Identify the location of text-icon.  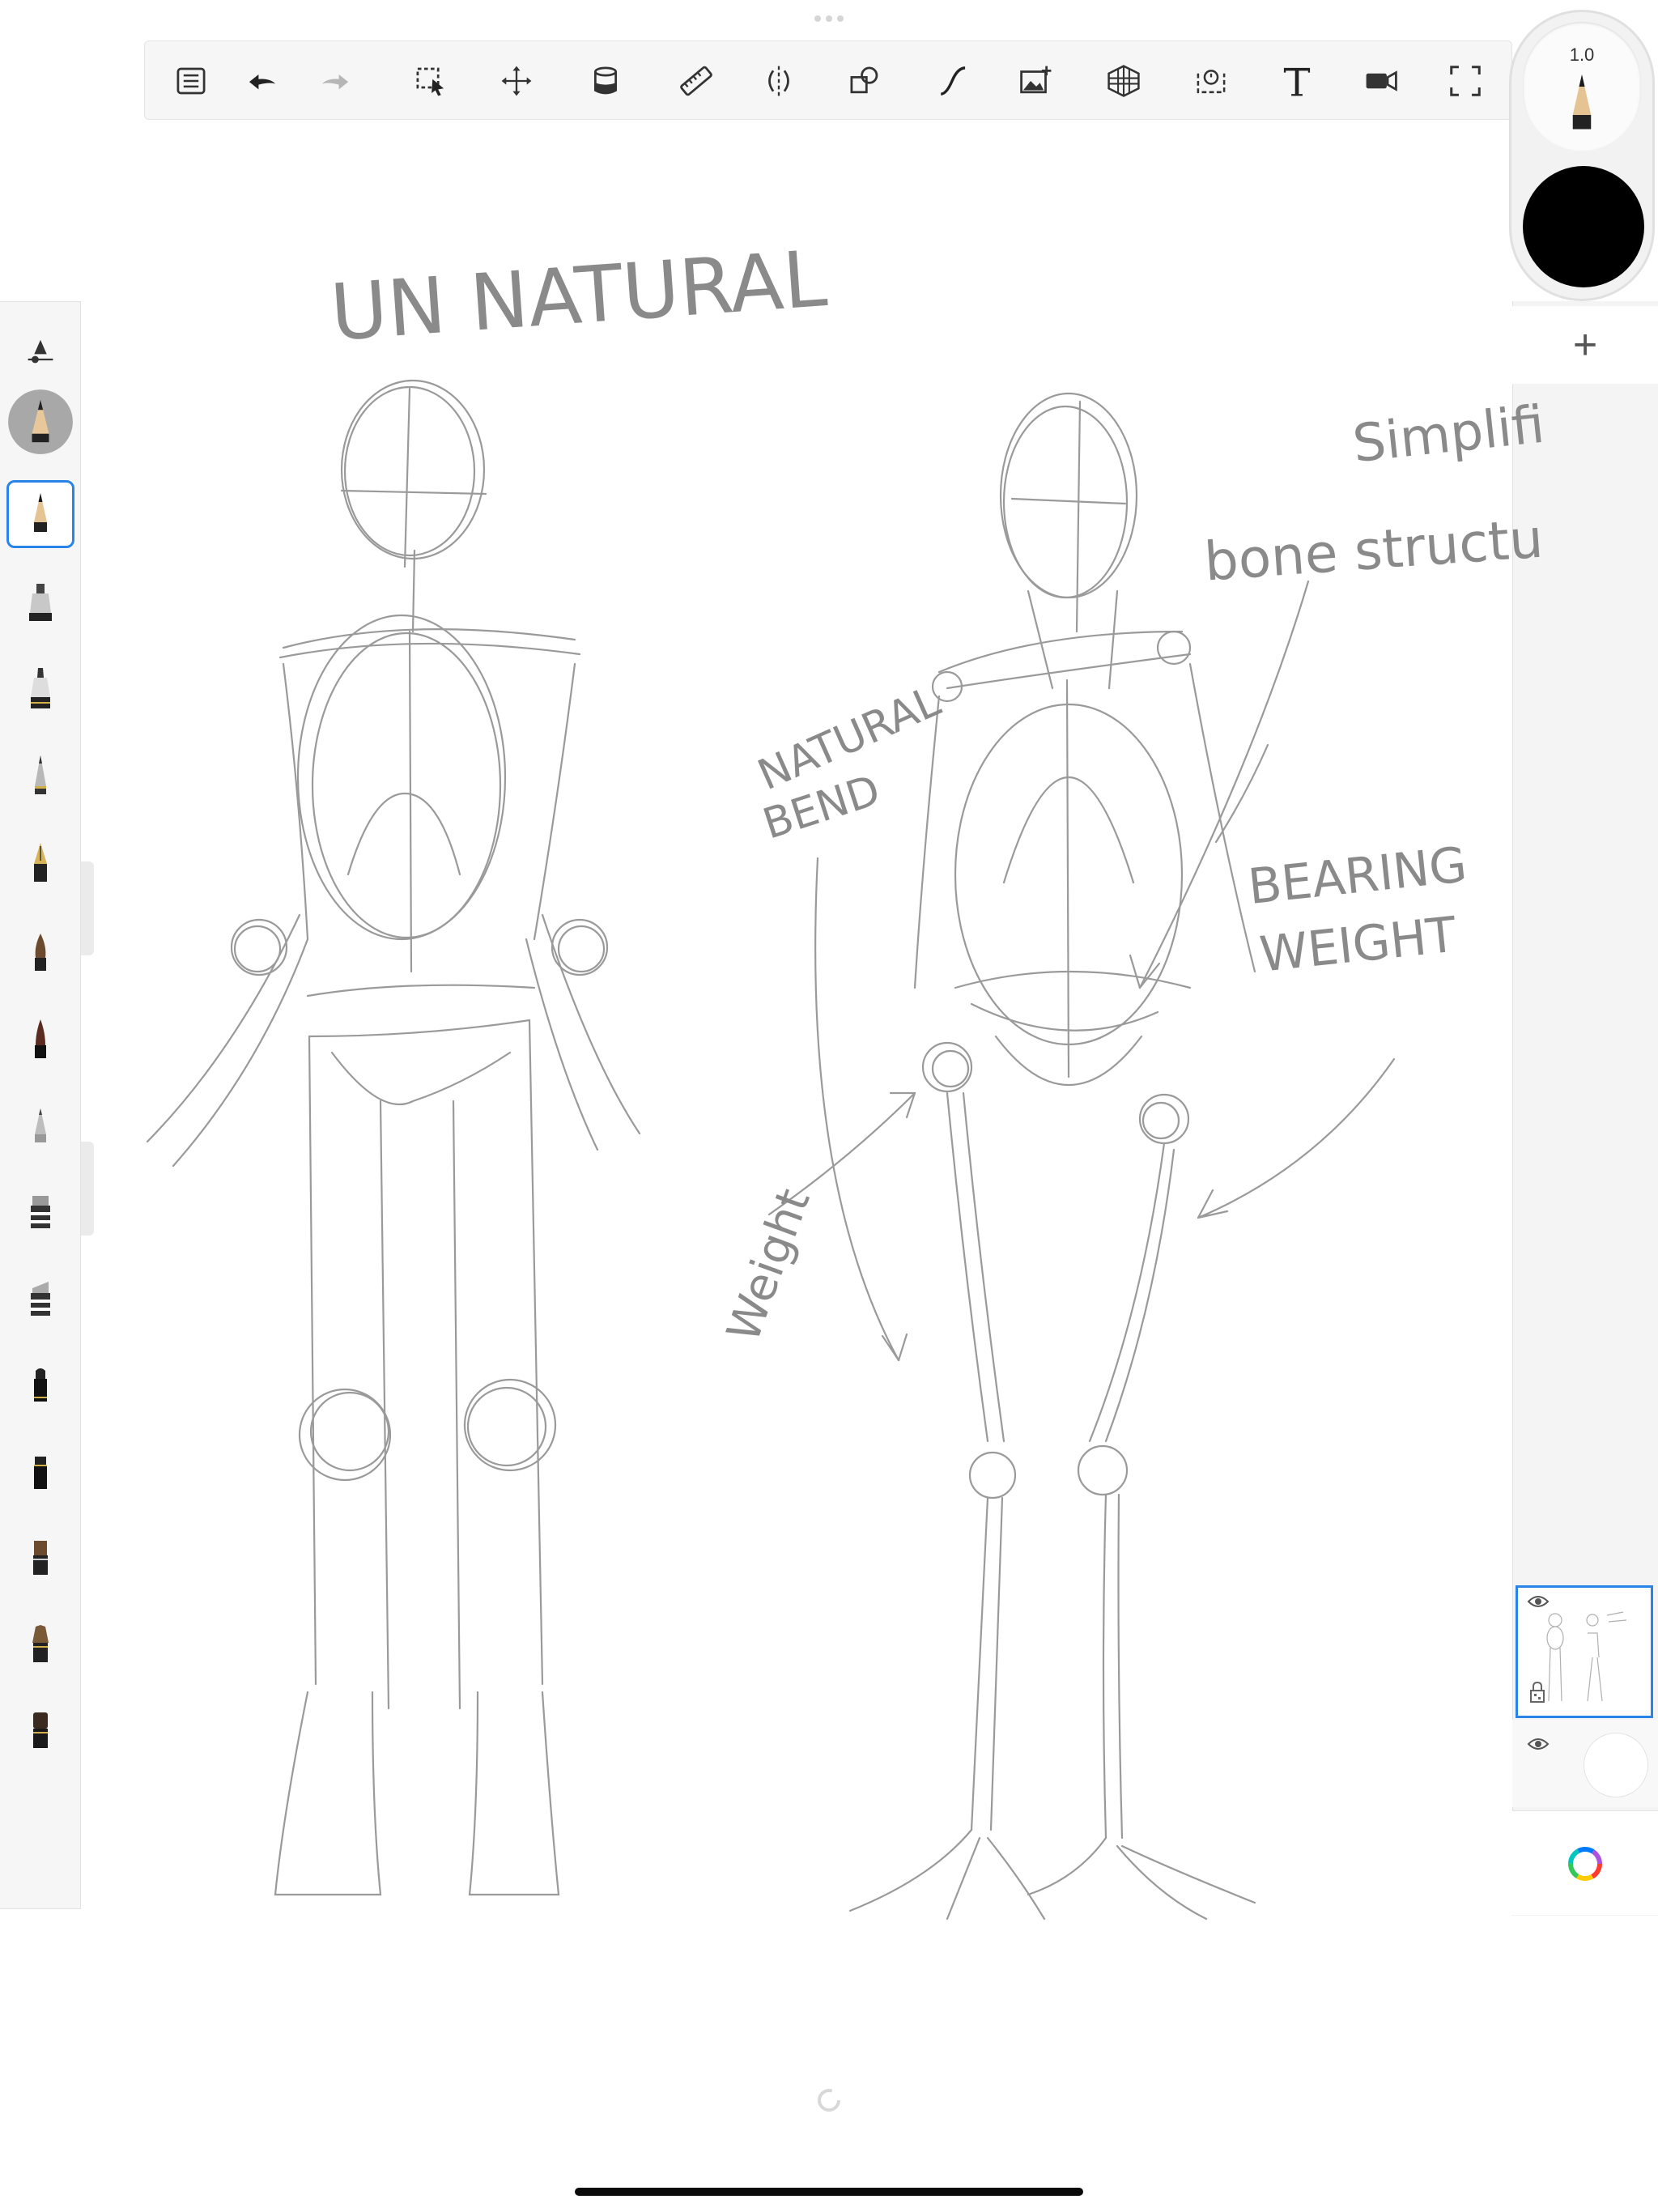
(1297, 81).